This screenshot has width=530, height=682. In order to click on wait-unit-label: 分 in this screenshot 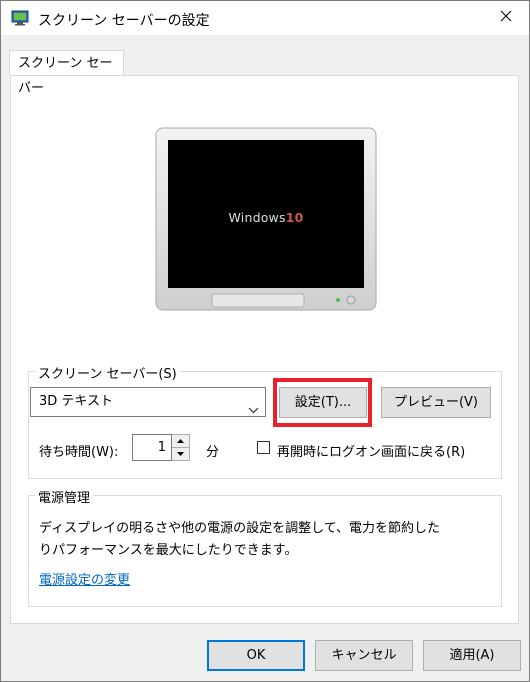, I will do `click(213, 452)`.